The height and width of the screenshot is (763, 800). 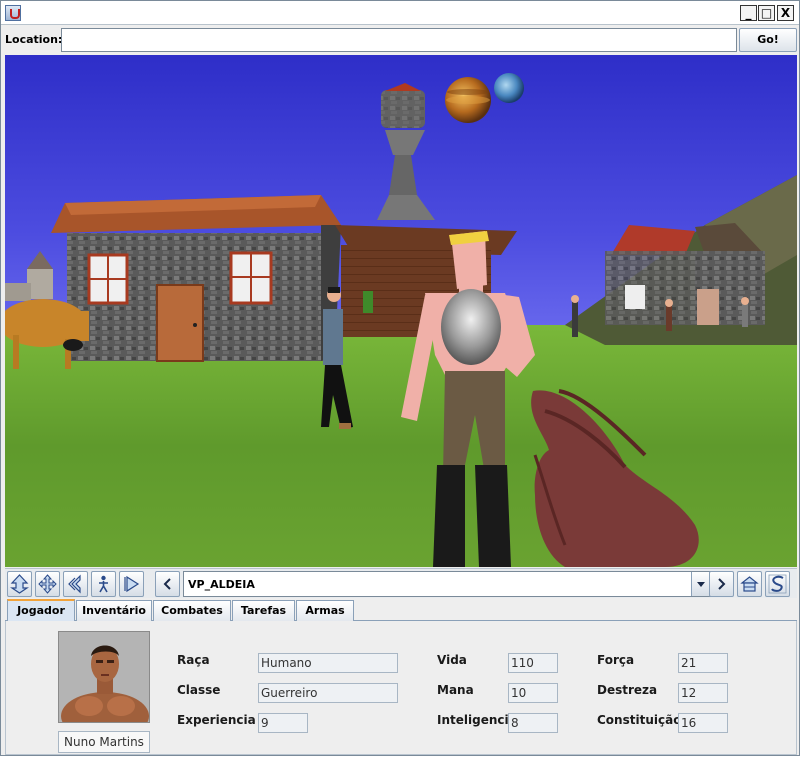 I want to click on previous-viewpoint-icon, so click(x=167, y=584).